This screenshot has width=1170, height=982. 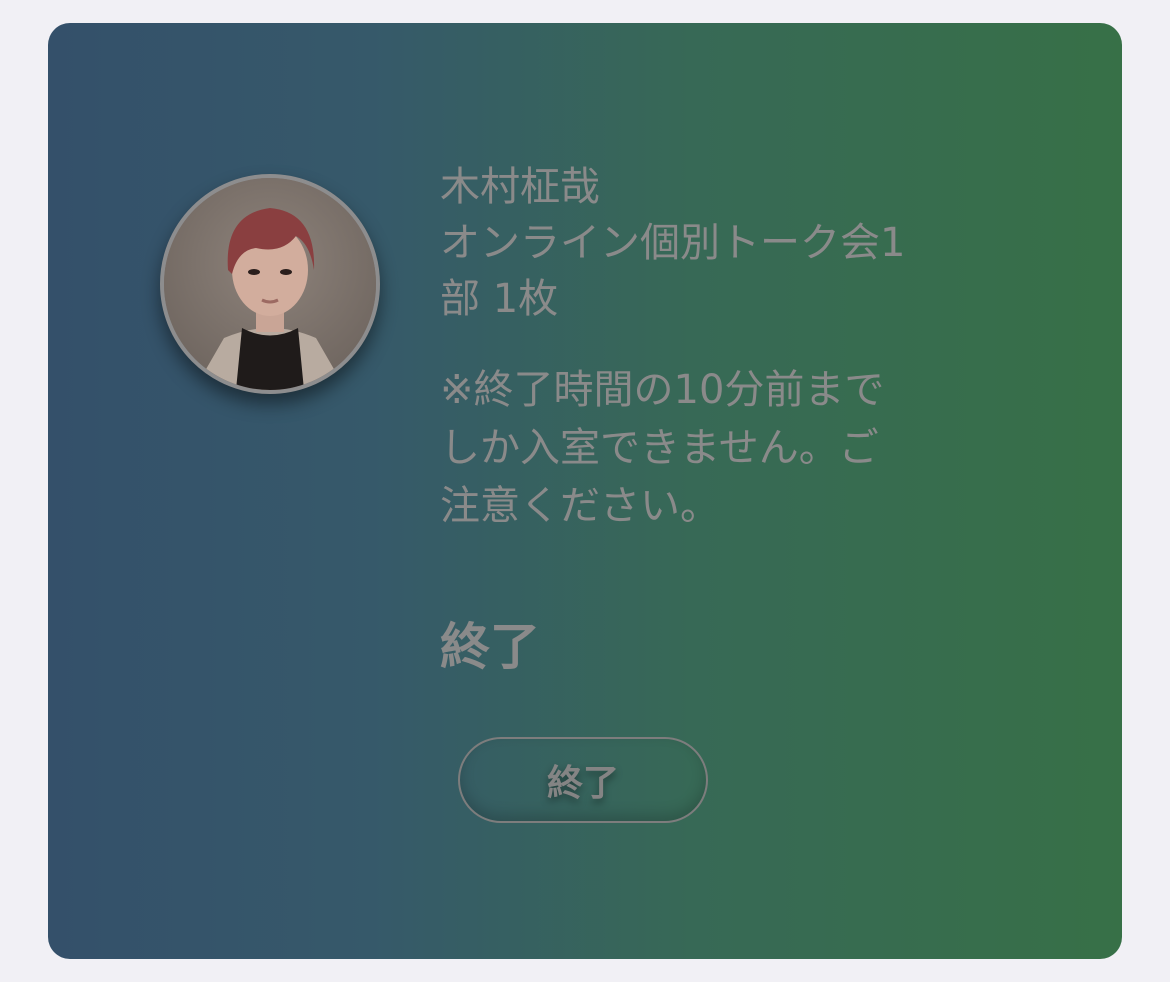 What do you see at coordinates (583, 780) in the screenshot?
I see `end-button: 終了` at bounding box center [583, 780].